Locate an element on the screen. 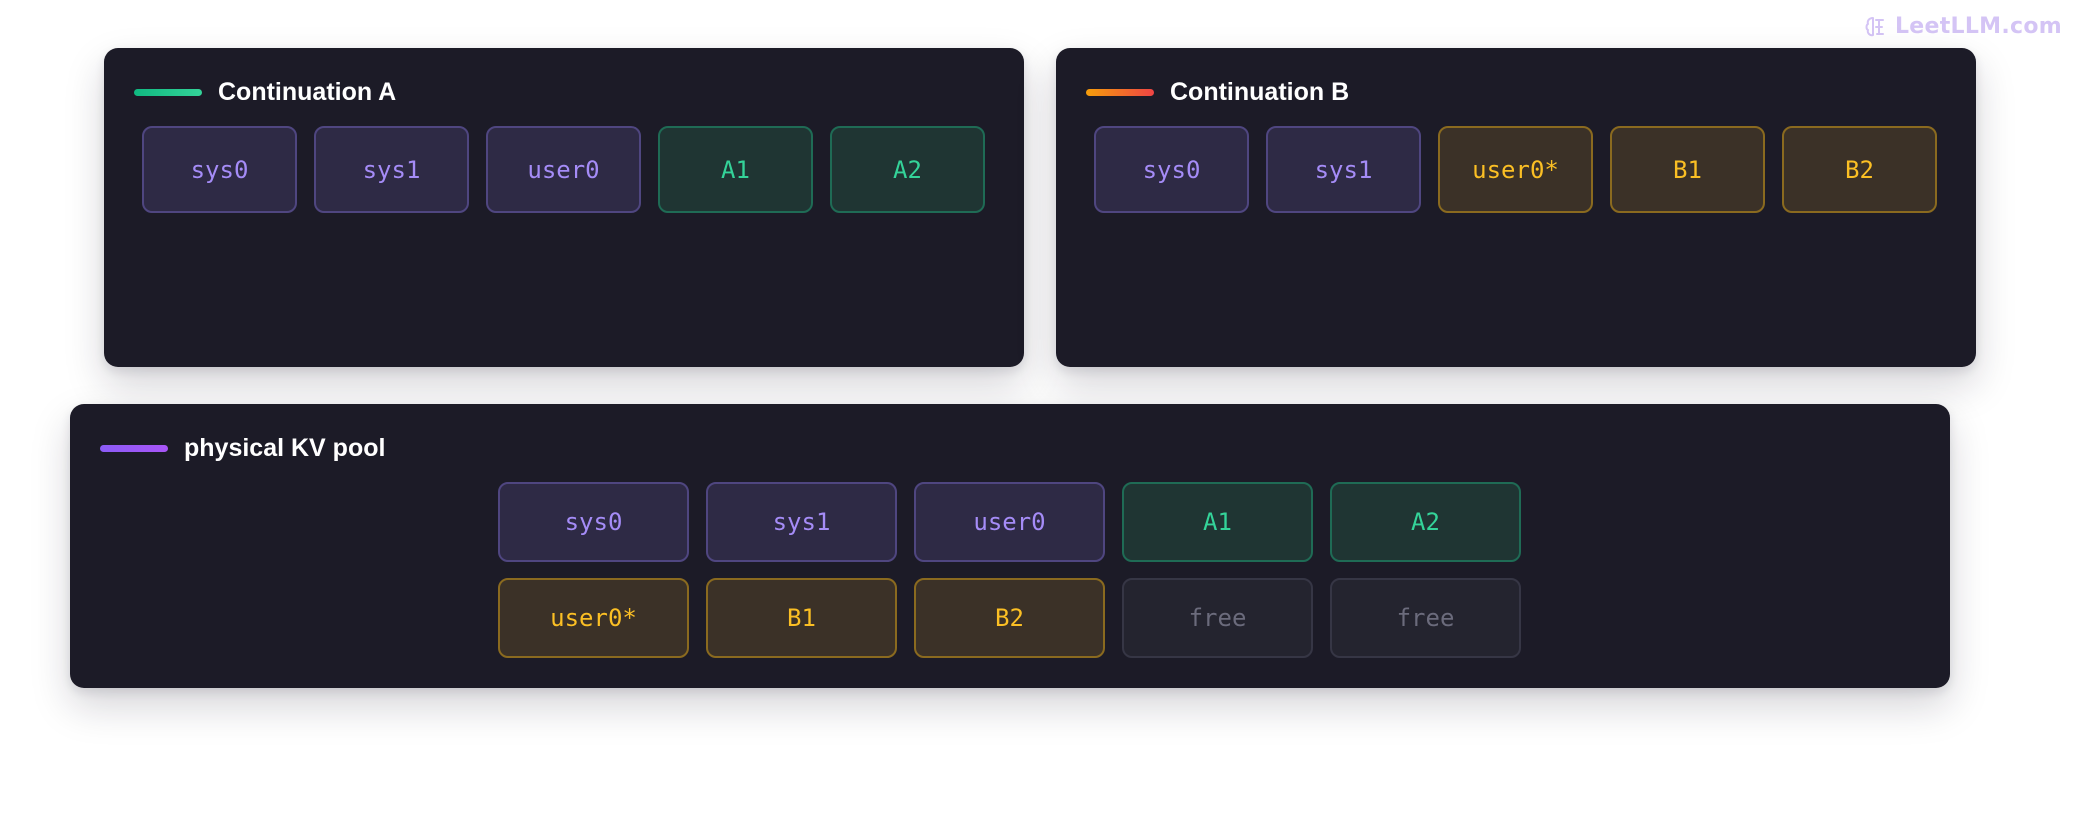 This screenshot has height=840, width=2080. continuation-b-title: Continuation B is located at coordinates (1260, 92).